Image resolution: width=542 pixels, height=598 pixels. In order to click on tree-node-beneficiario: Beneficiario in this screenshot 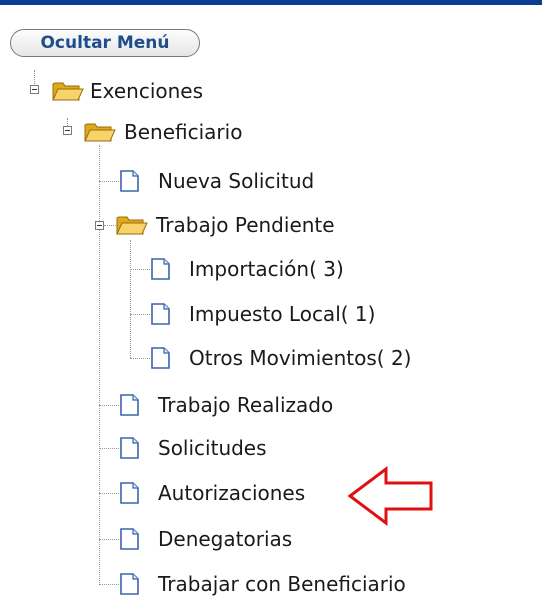, I will do `click(183, 132)`.